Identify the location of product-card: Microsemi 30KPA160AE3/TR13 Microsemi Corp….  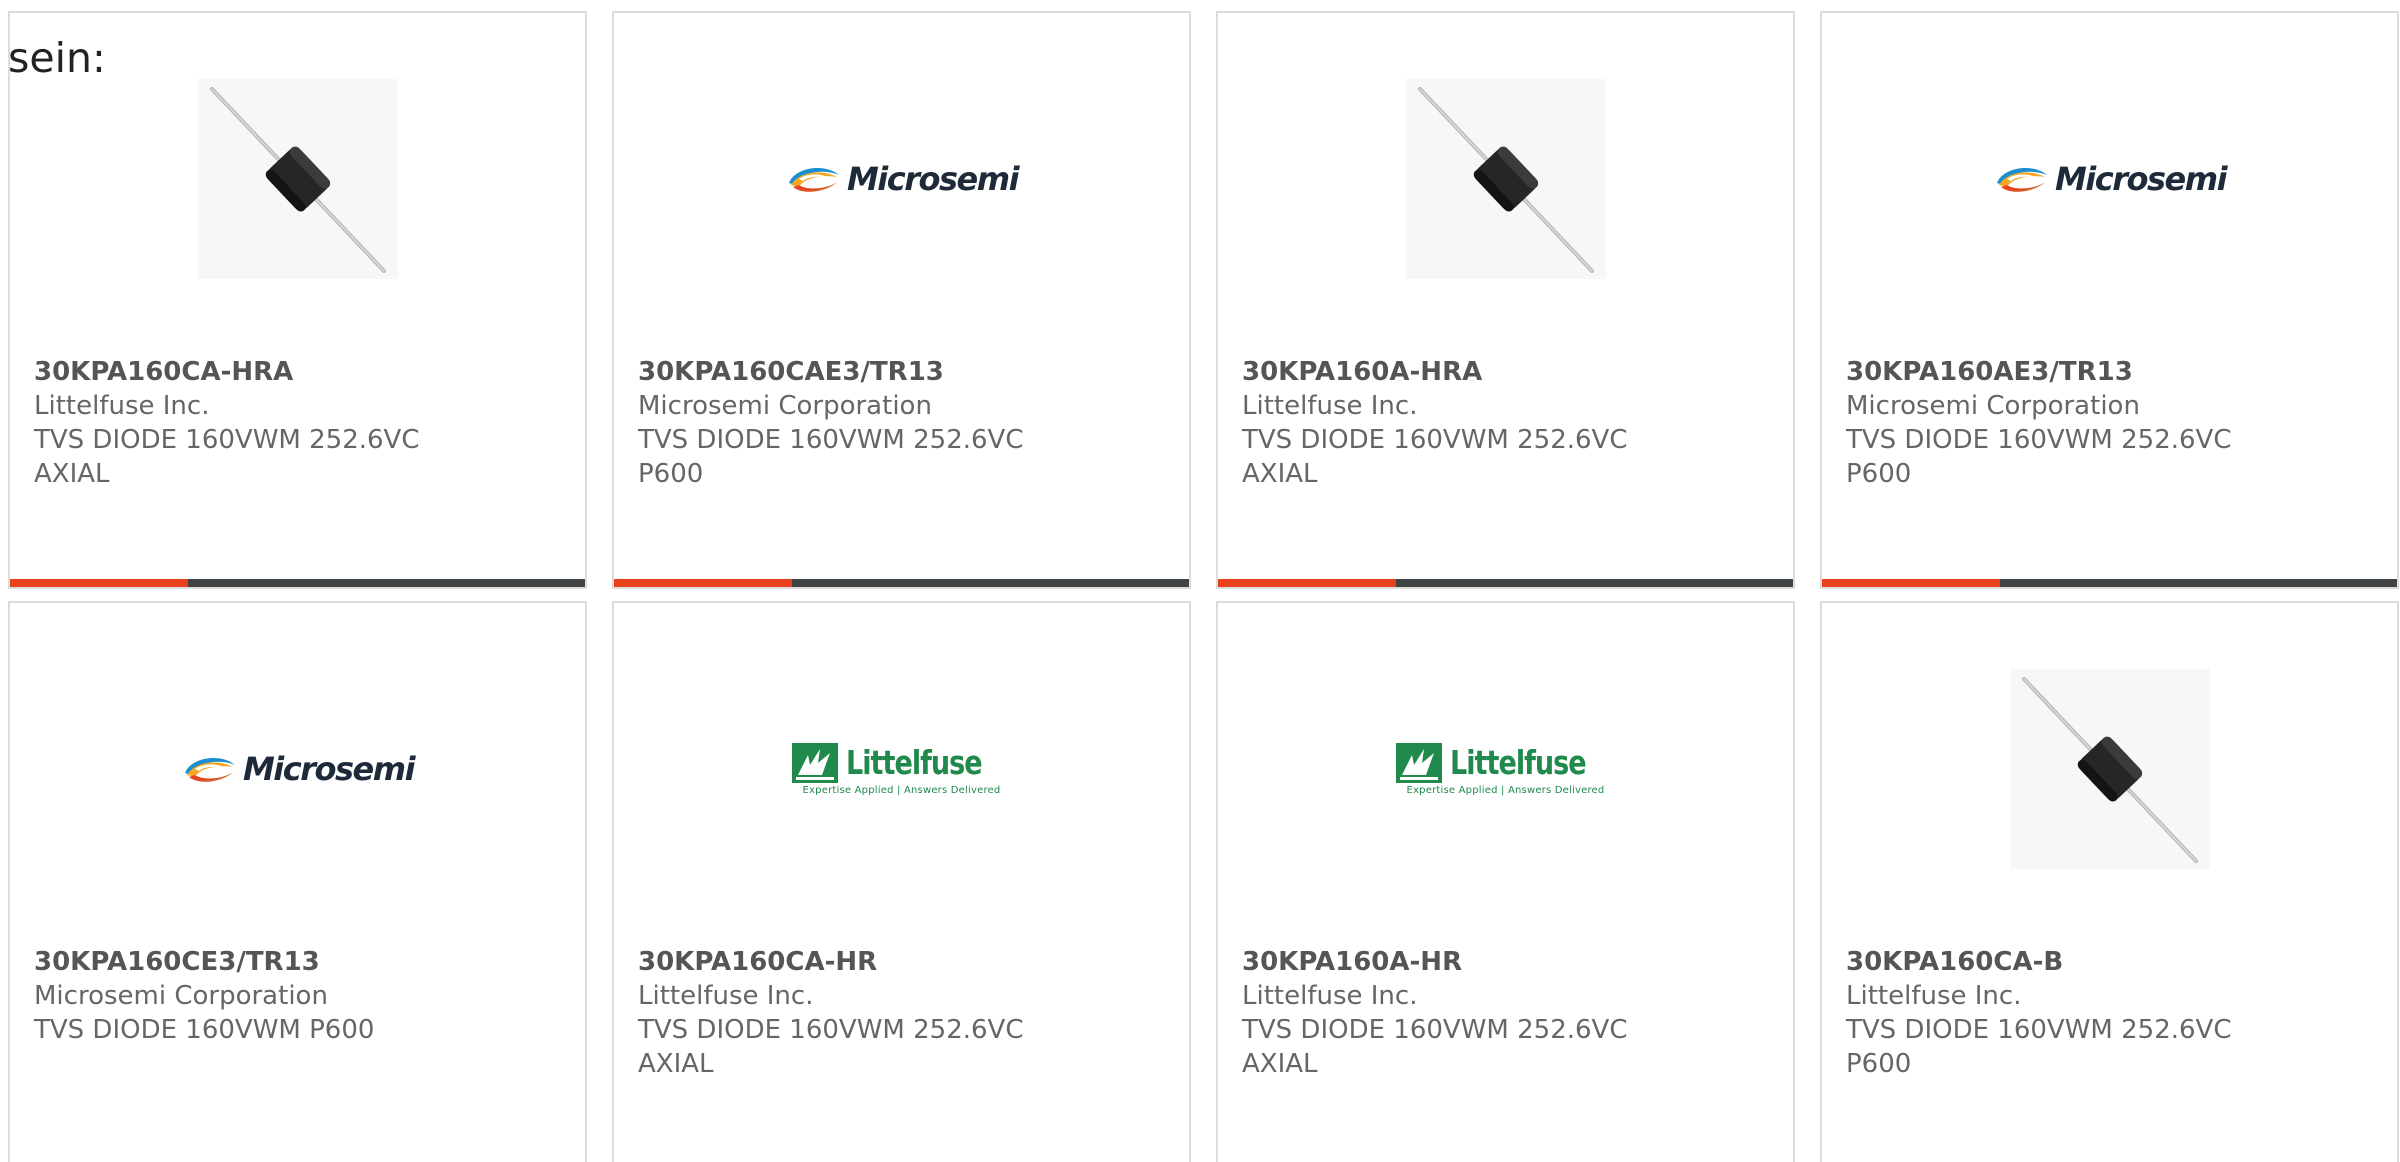
(2109, 300).